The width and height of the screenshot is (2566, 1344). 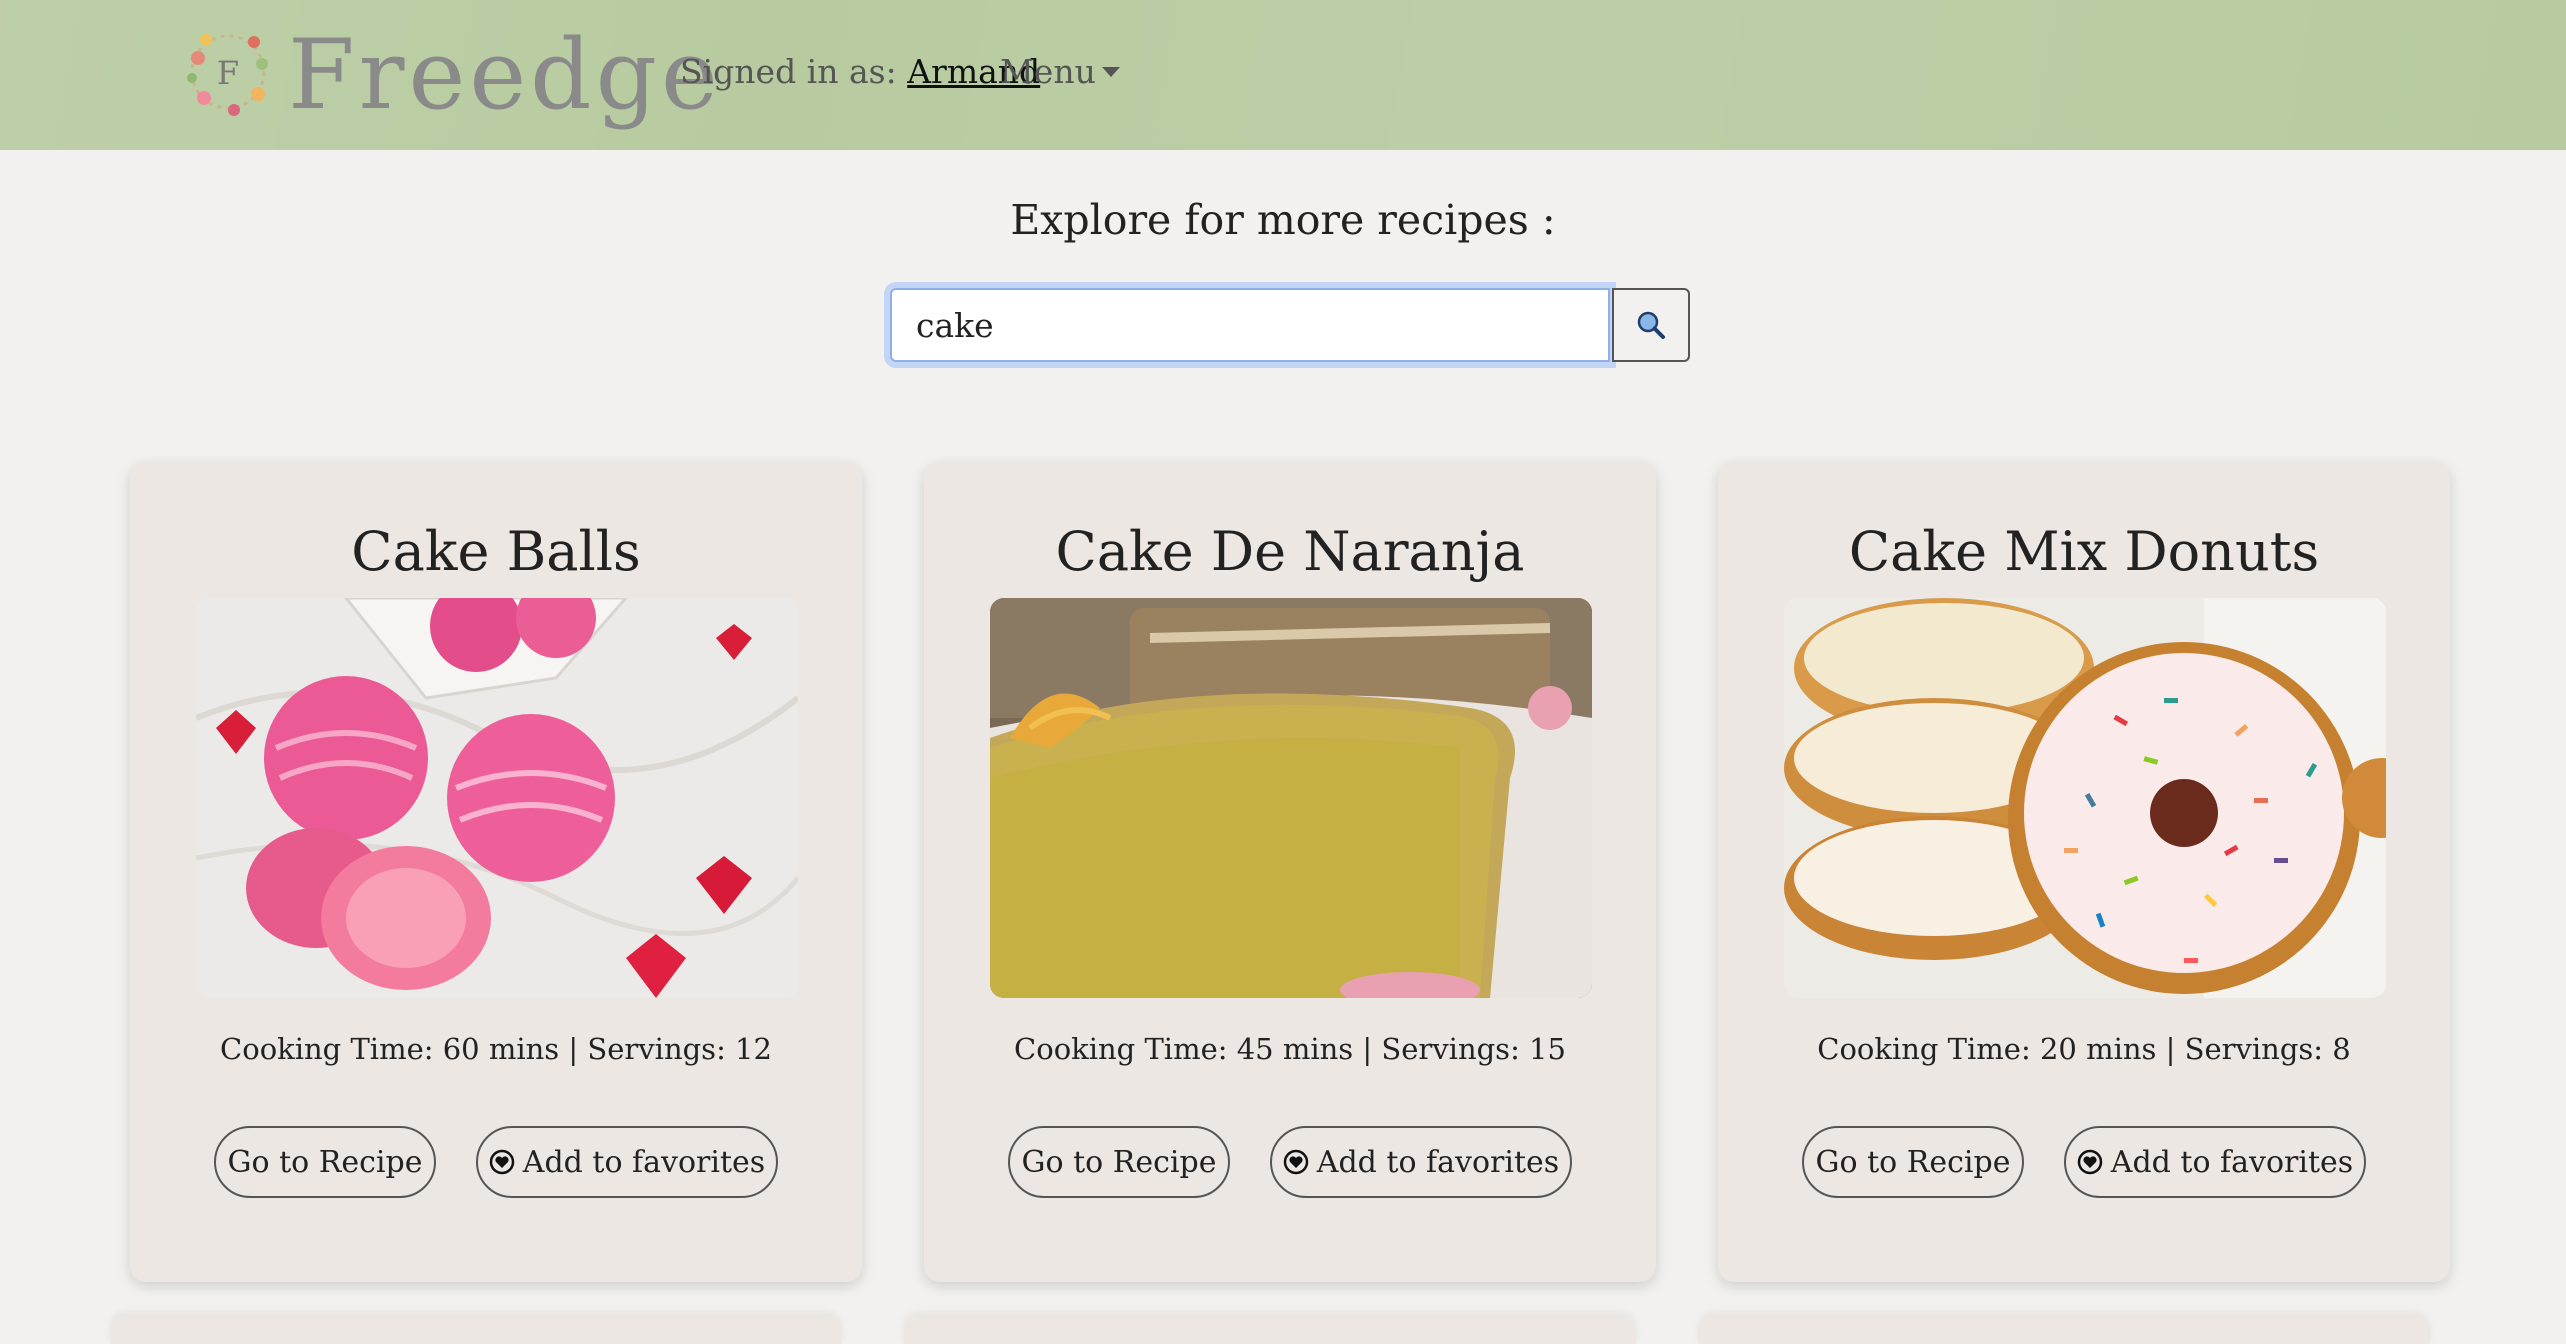 I want to click on logo-letter: F, so click(x=228, y=73).